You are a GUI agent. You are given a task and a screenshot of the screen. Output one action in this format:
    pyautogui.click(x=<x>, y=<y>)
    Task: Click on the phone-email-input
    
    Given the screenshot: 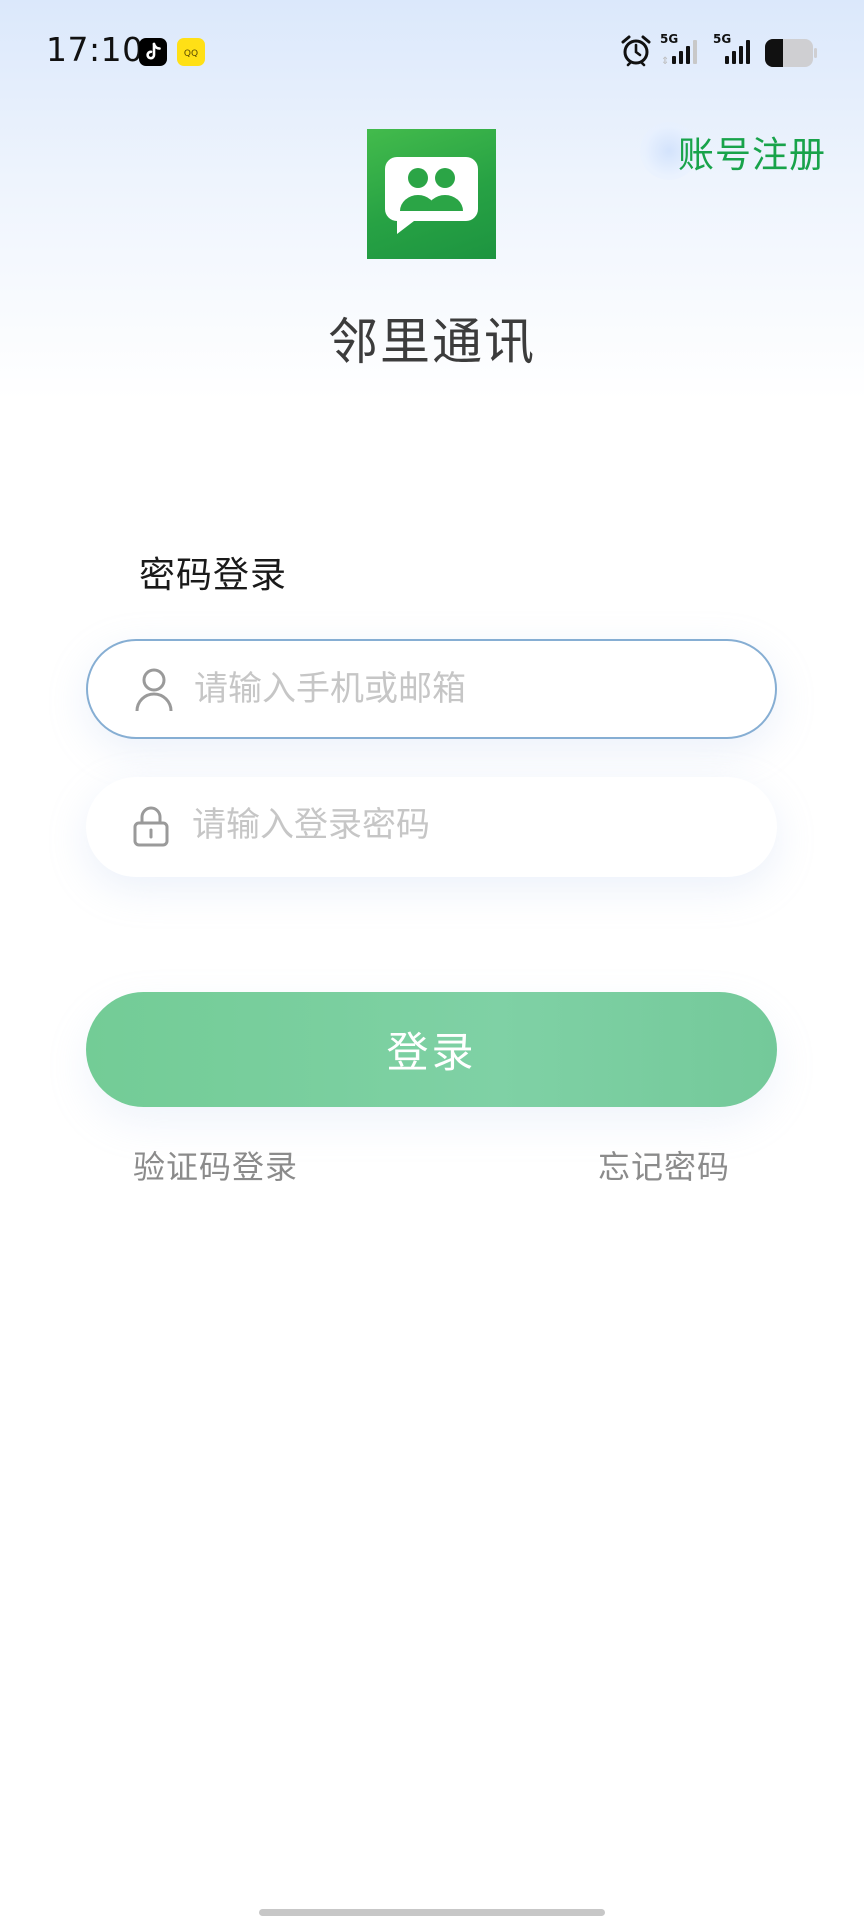 What is the action you would take?
    pyautogui.click(x=474, y=689)
    